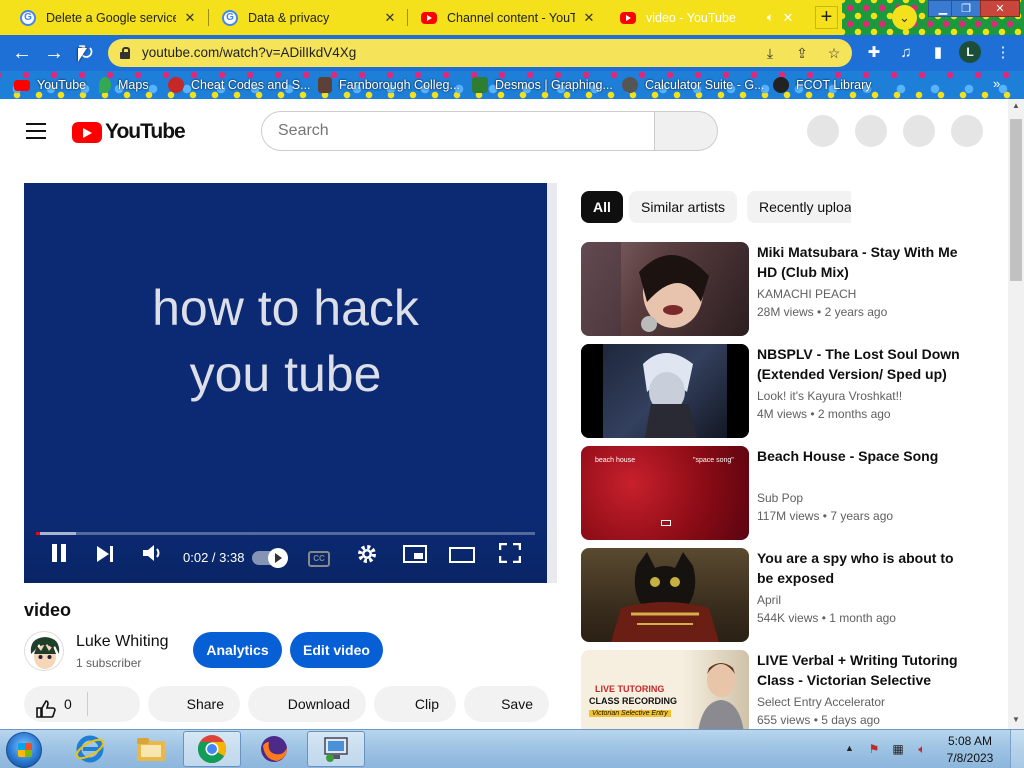  I want to click on channel-avatar, so click(44, 651).